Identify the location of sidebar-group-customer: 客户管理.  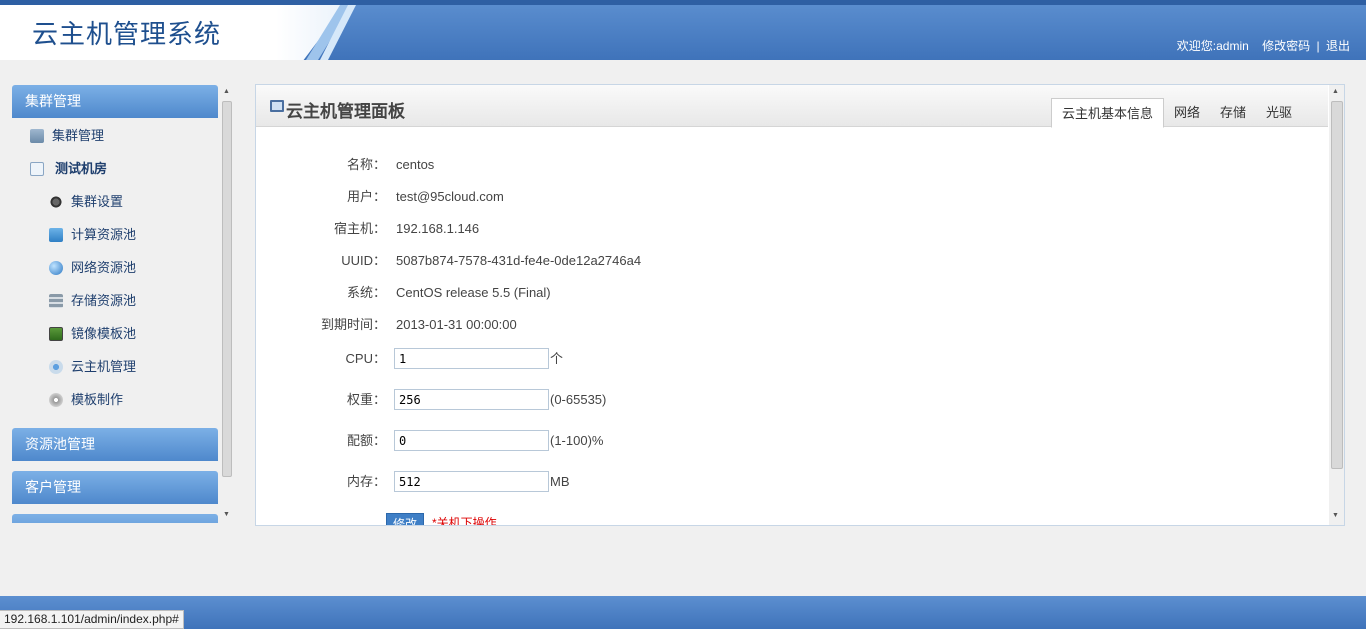
(115, 487).